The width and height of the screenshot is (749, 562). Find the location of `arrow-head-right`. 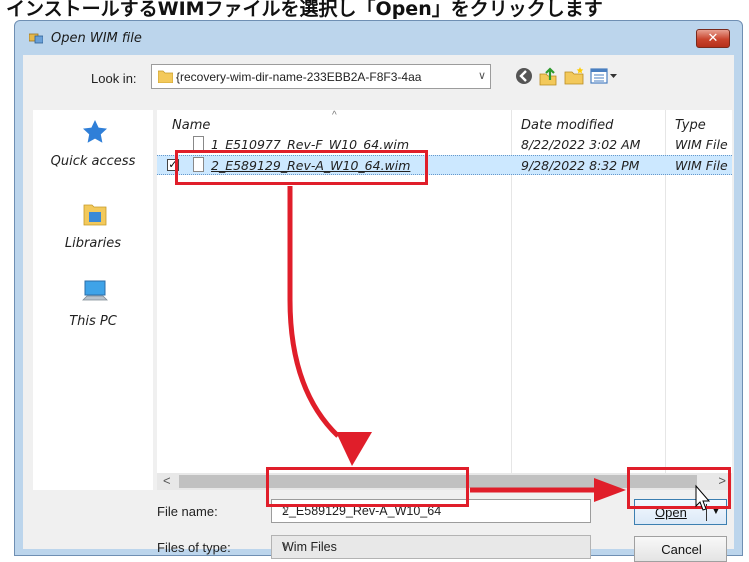

arrow-head-right is located at coordinates (610, 490).